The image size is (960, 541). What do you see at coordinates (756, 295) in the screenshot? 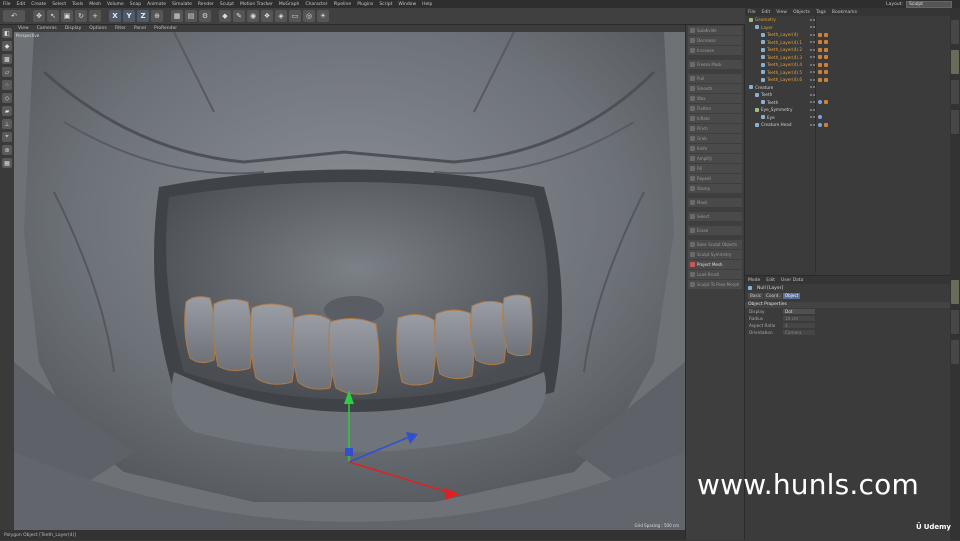
I see `tab-basic: Basic` at bounding box center [756, 295].